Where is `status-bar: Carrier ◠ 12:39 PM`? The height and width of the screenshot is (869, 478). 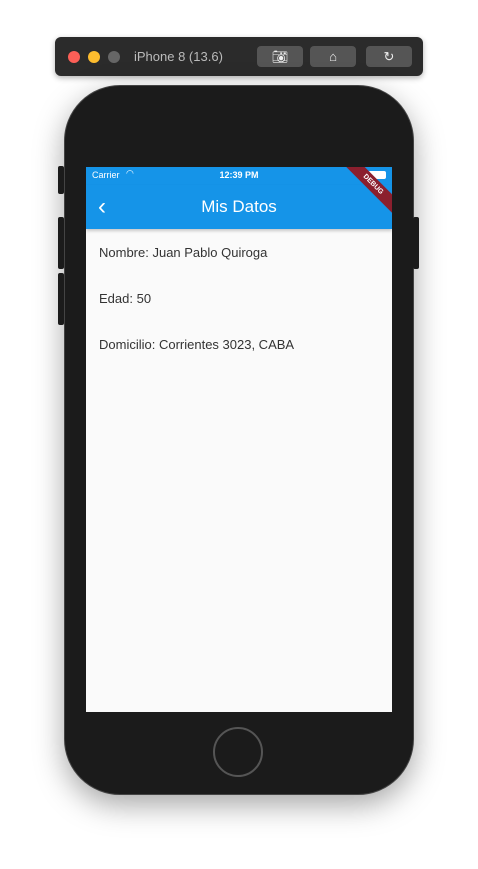
status-bar: Carrier ◠ 12:39 PM is located at coordinates (239, 176).